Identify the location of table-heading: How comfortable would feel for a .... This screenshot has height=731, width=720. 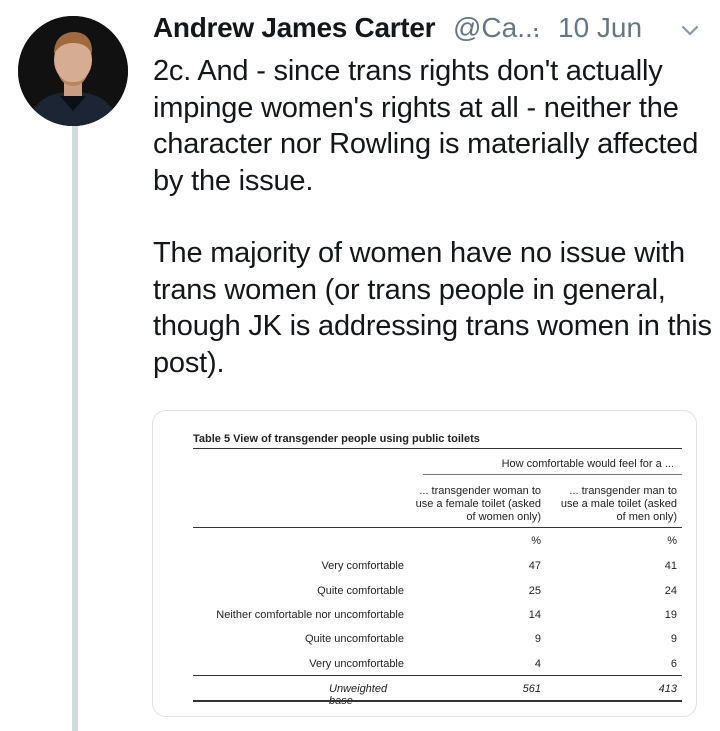
(587, 464).